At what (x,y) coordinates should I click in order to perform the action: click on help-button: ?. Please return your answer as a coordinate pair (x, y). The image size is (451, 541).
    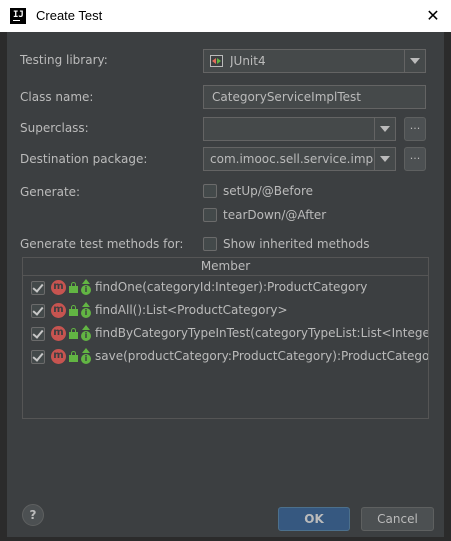
    Looking at the image, I should click on (33, 515).